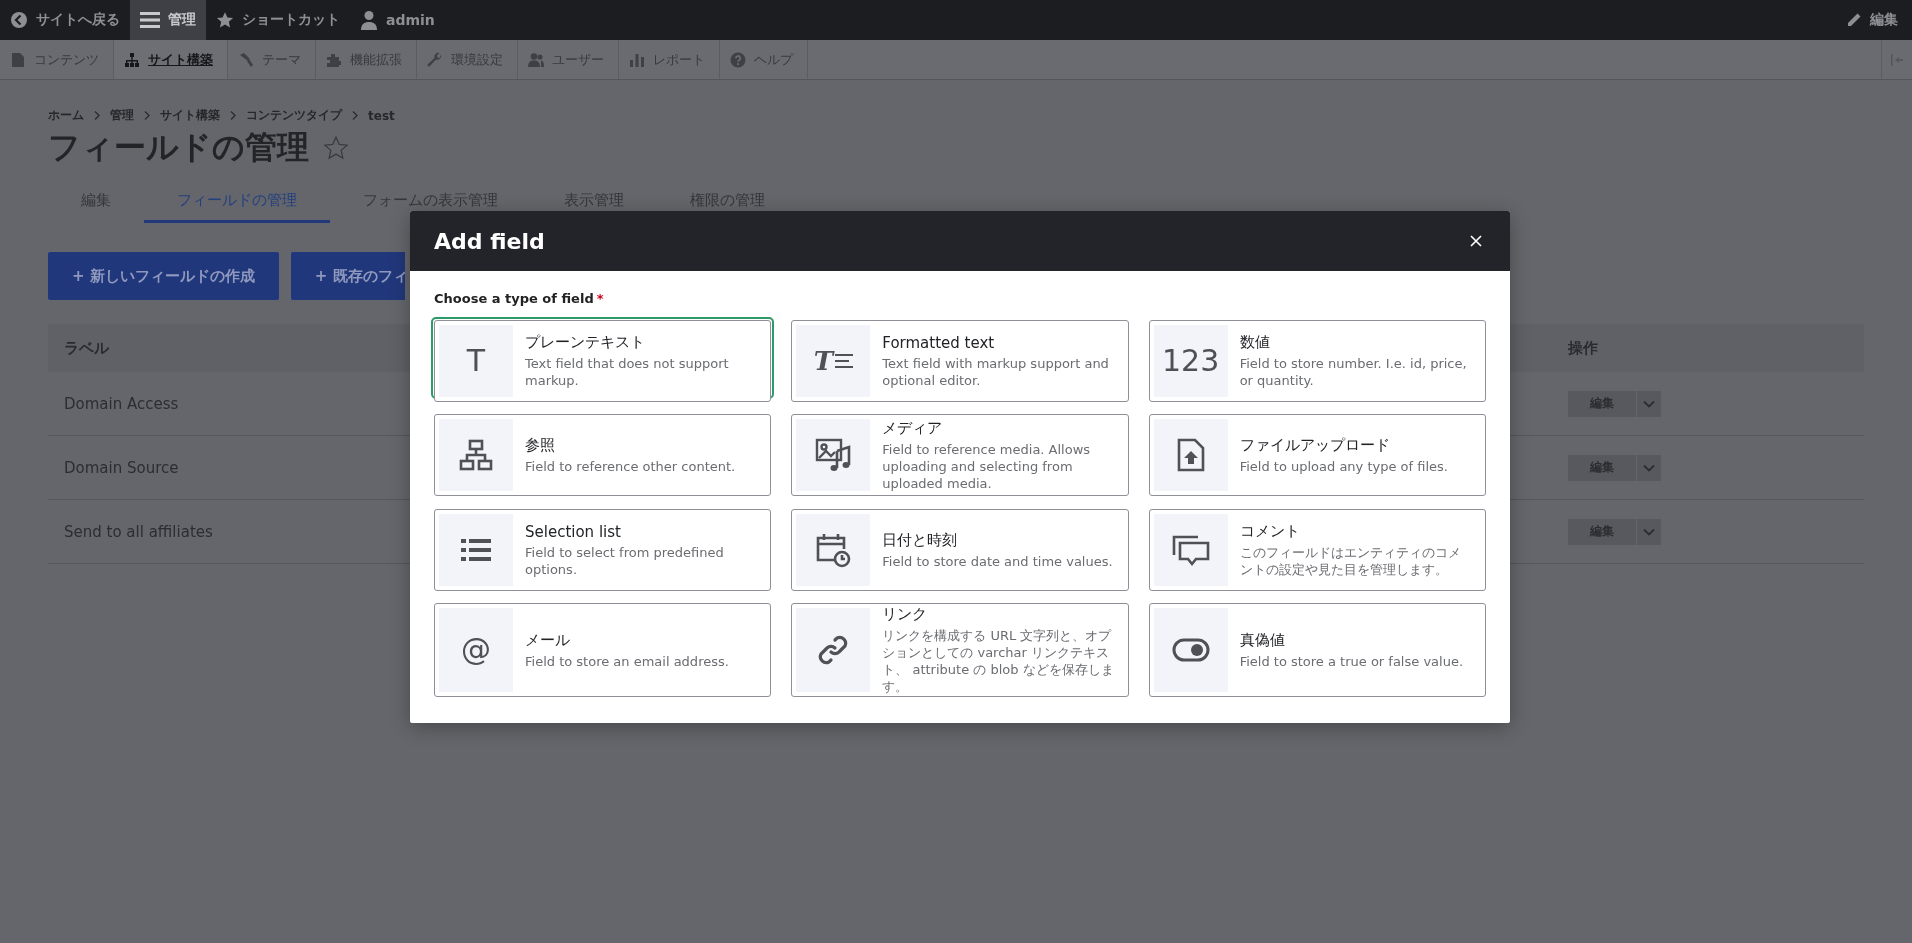 Image resolution: width=1912 pixels, height=943 pixels. What do you see at coordinates (1476, 241) in the screenshot?
I see `close-icon` at bounding box center [1476, 241].